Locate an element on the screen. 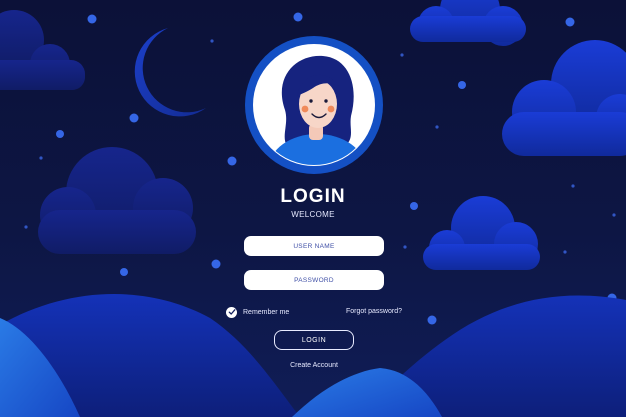 This screenshot has height=417, width=626. remember-me-checkbox: Remember me is located at coordinates (257, 312).